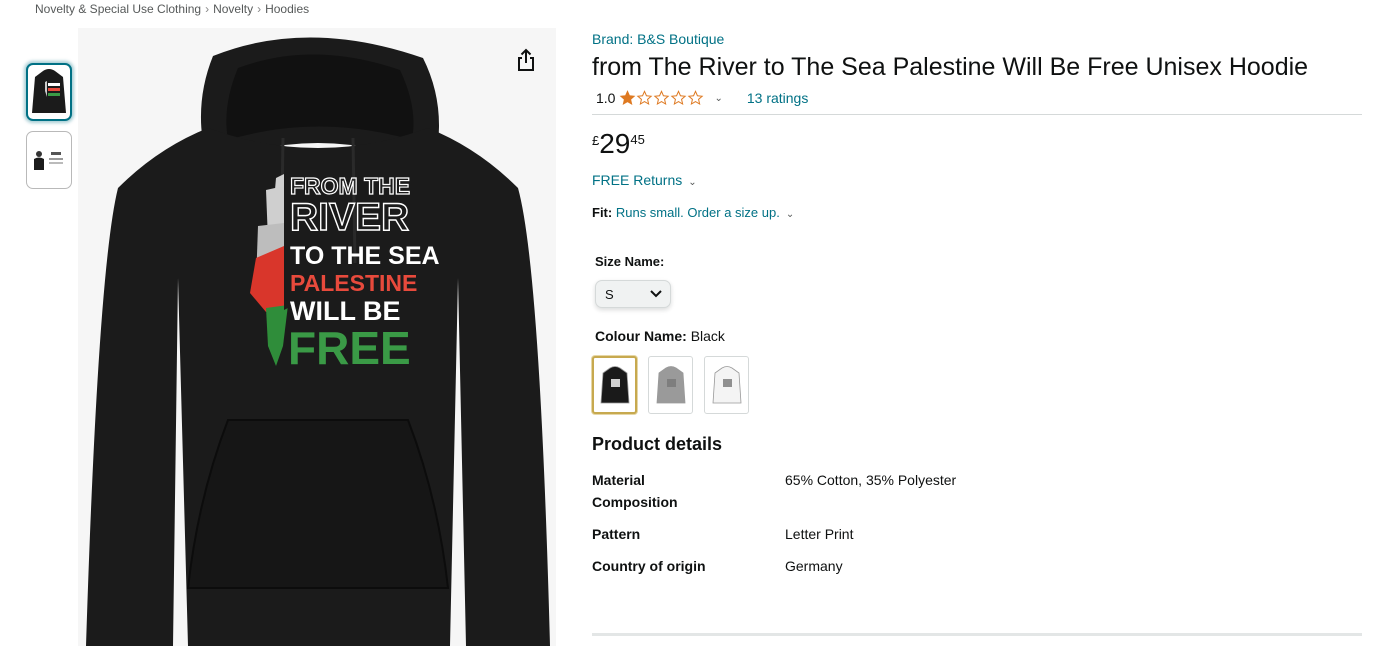  What do you see at coordinates (349, 217) in the screenshot?
I see `print-line-2: RIVER` at bounding box center [349, 217].